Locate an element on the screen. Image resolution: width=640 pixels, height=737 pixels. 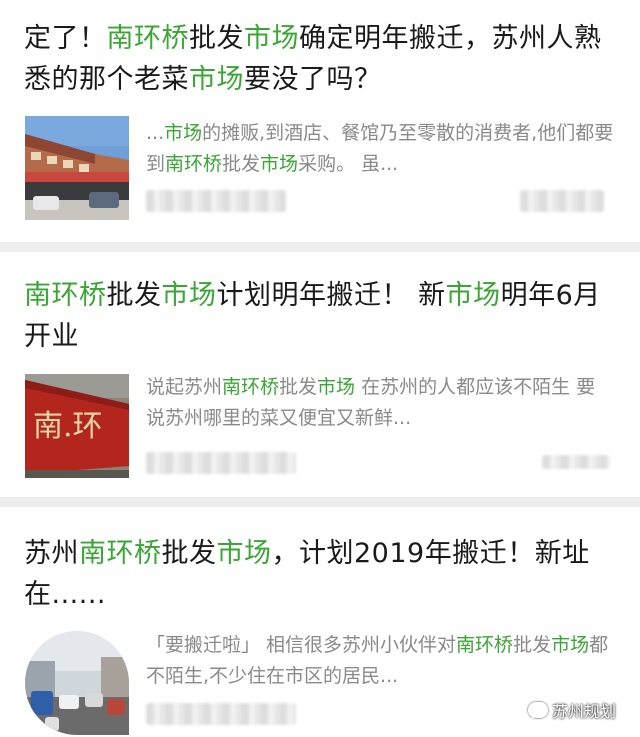
text-segment: 要没了吗？ is located at coordinates (313, 79).